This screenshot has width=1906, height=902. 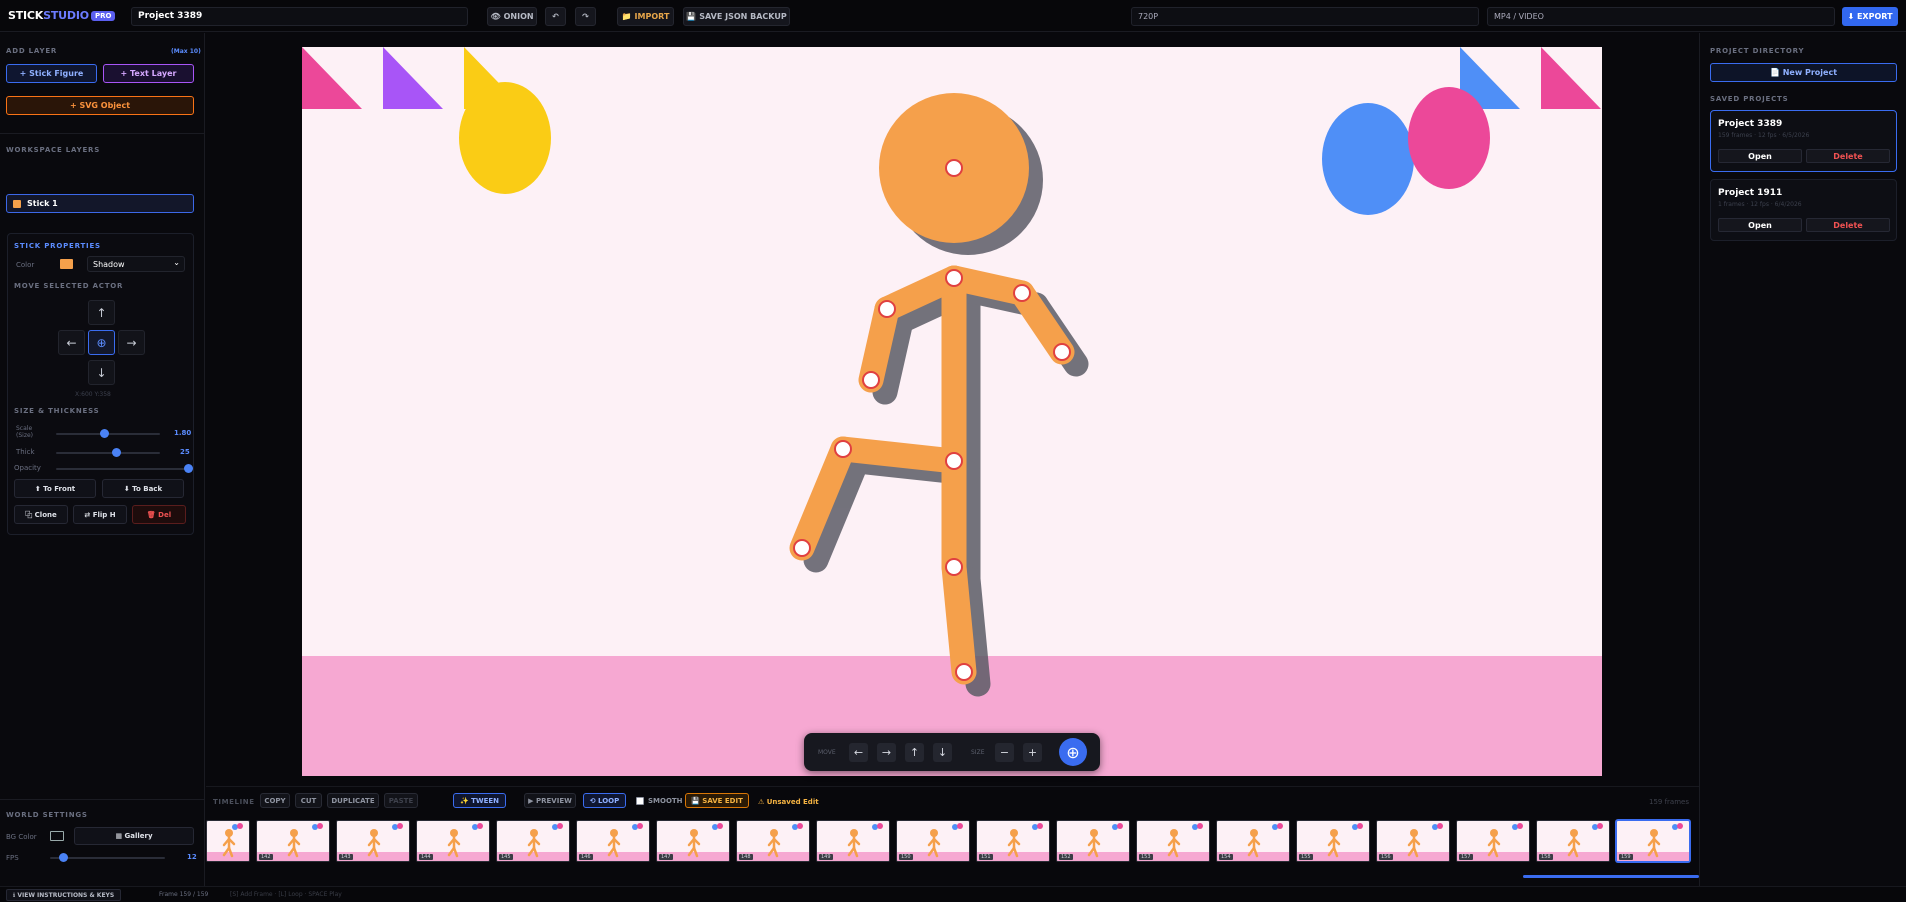 I want to click on frame-thumbnail: 143, so click(x=373, y=841).